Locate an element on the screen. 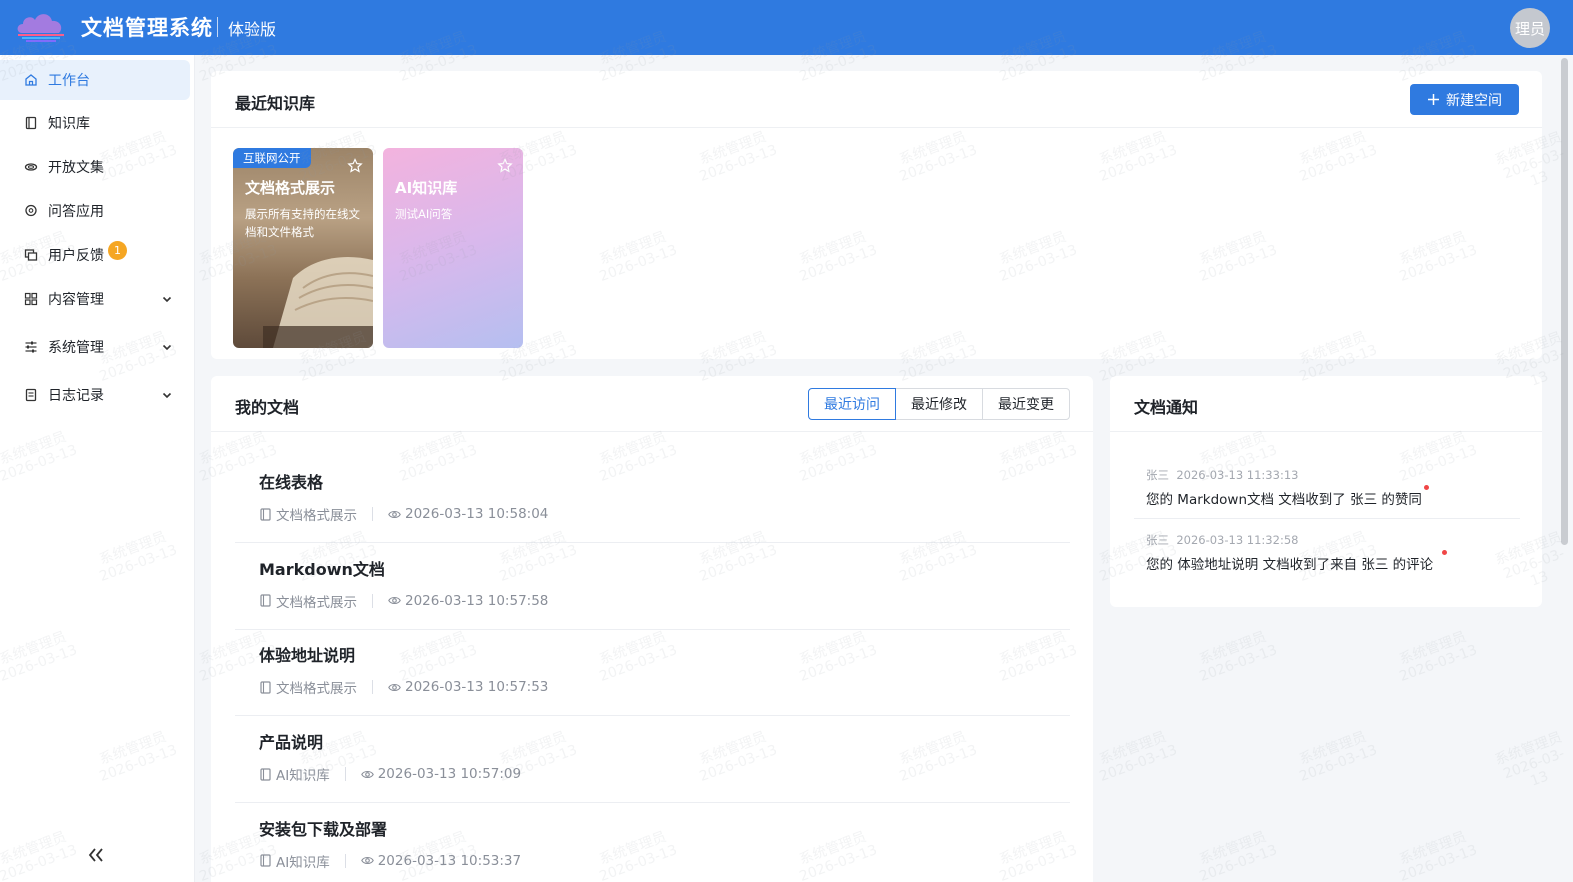 This screenshot has height=882, width=1573. document-row: Markdown文档文档格式展示 2026-03-13 10:57:58 is located at coordinates (652, 586).